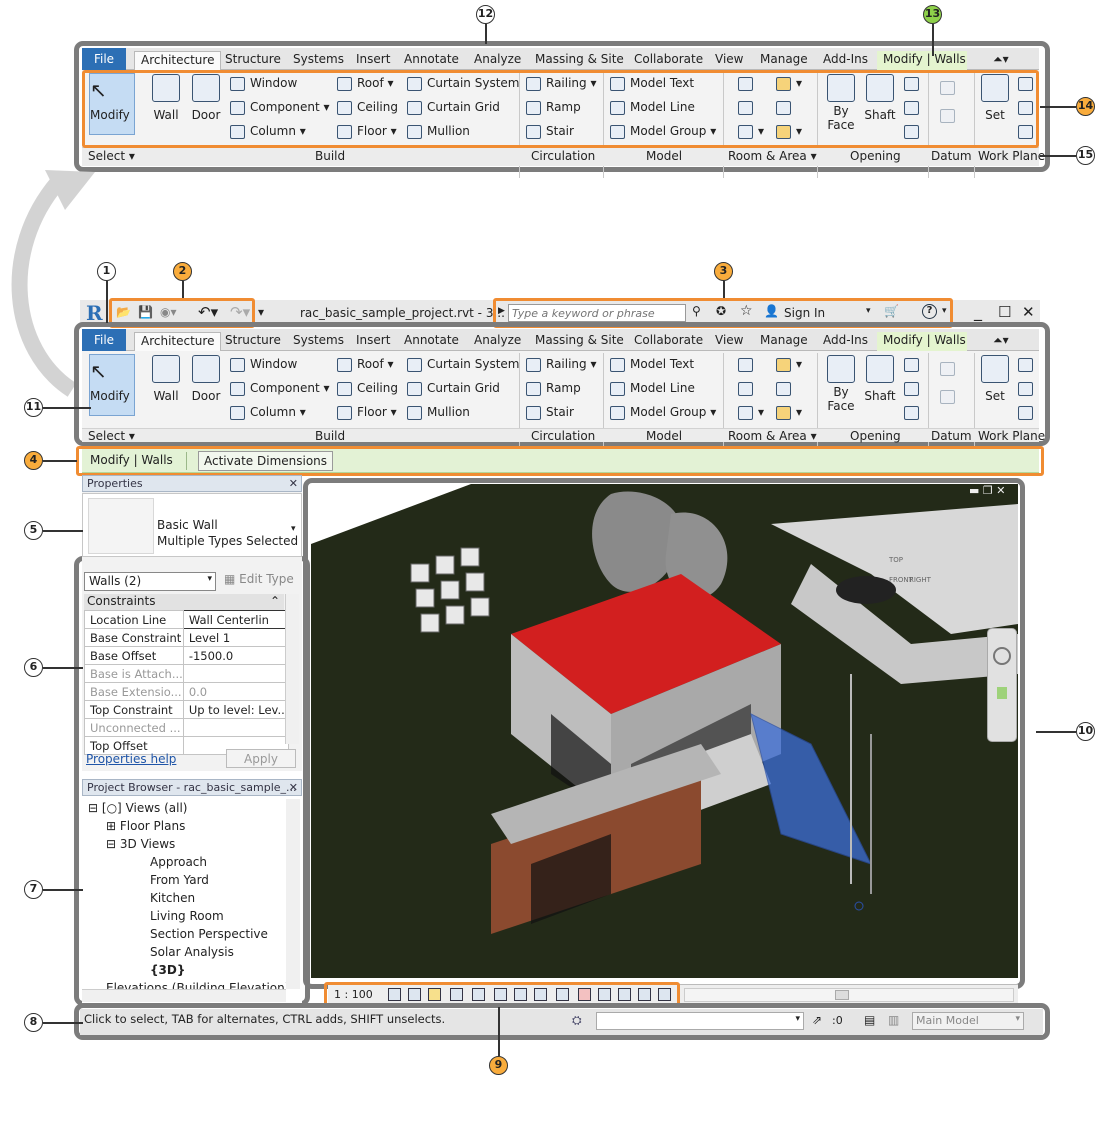  I want to click on window-button: Window, so click(263, 364).